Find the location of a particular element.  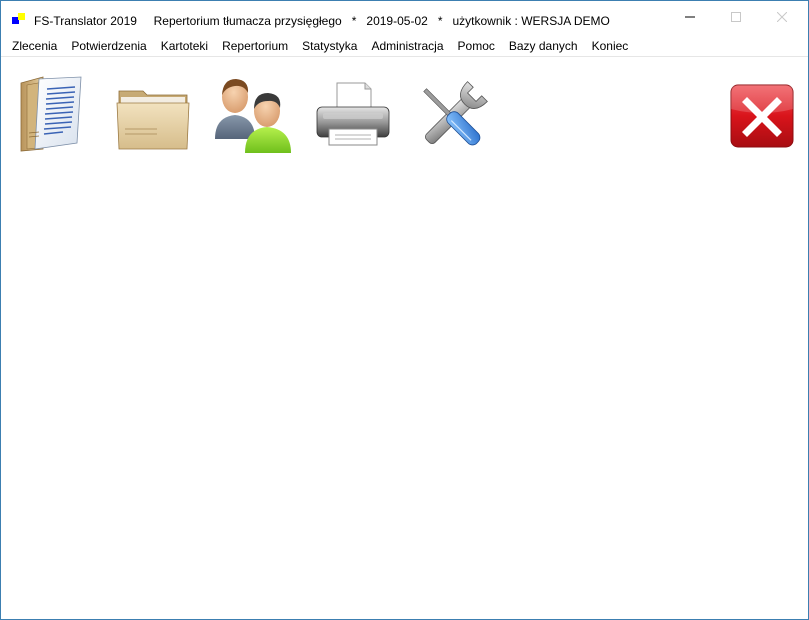

documents-icon is located at coordinates (51, 114).